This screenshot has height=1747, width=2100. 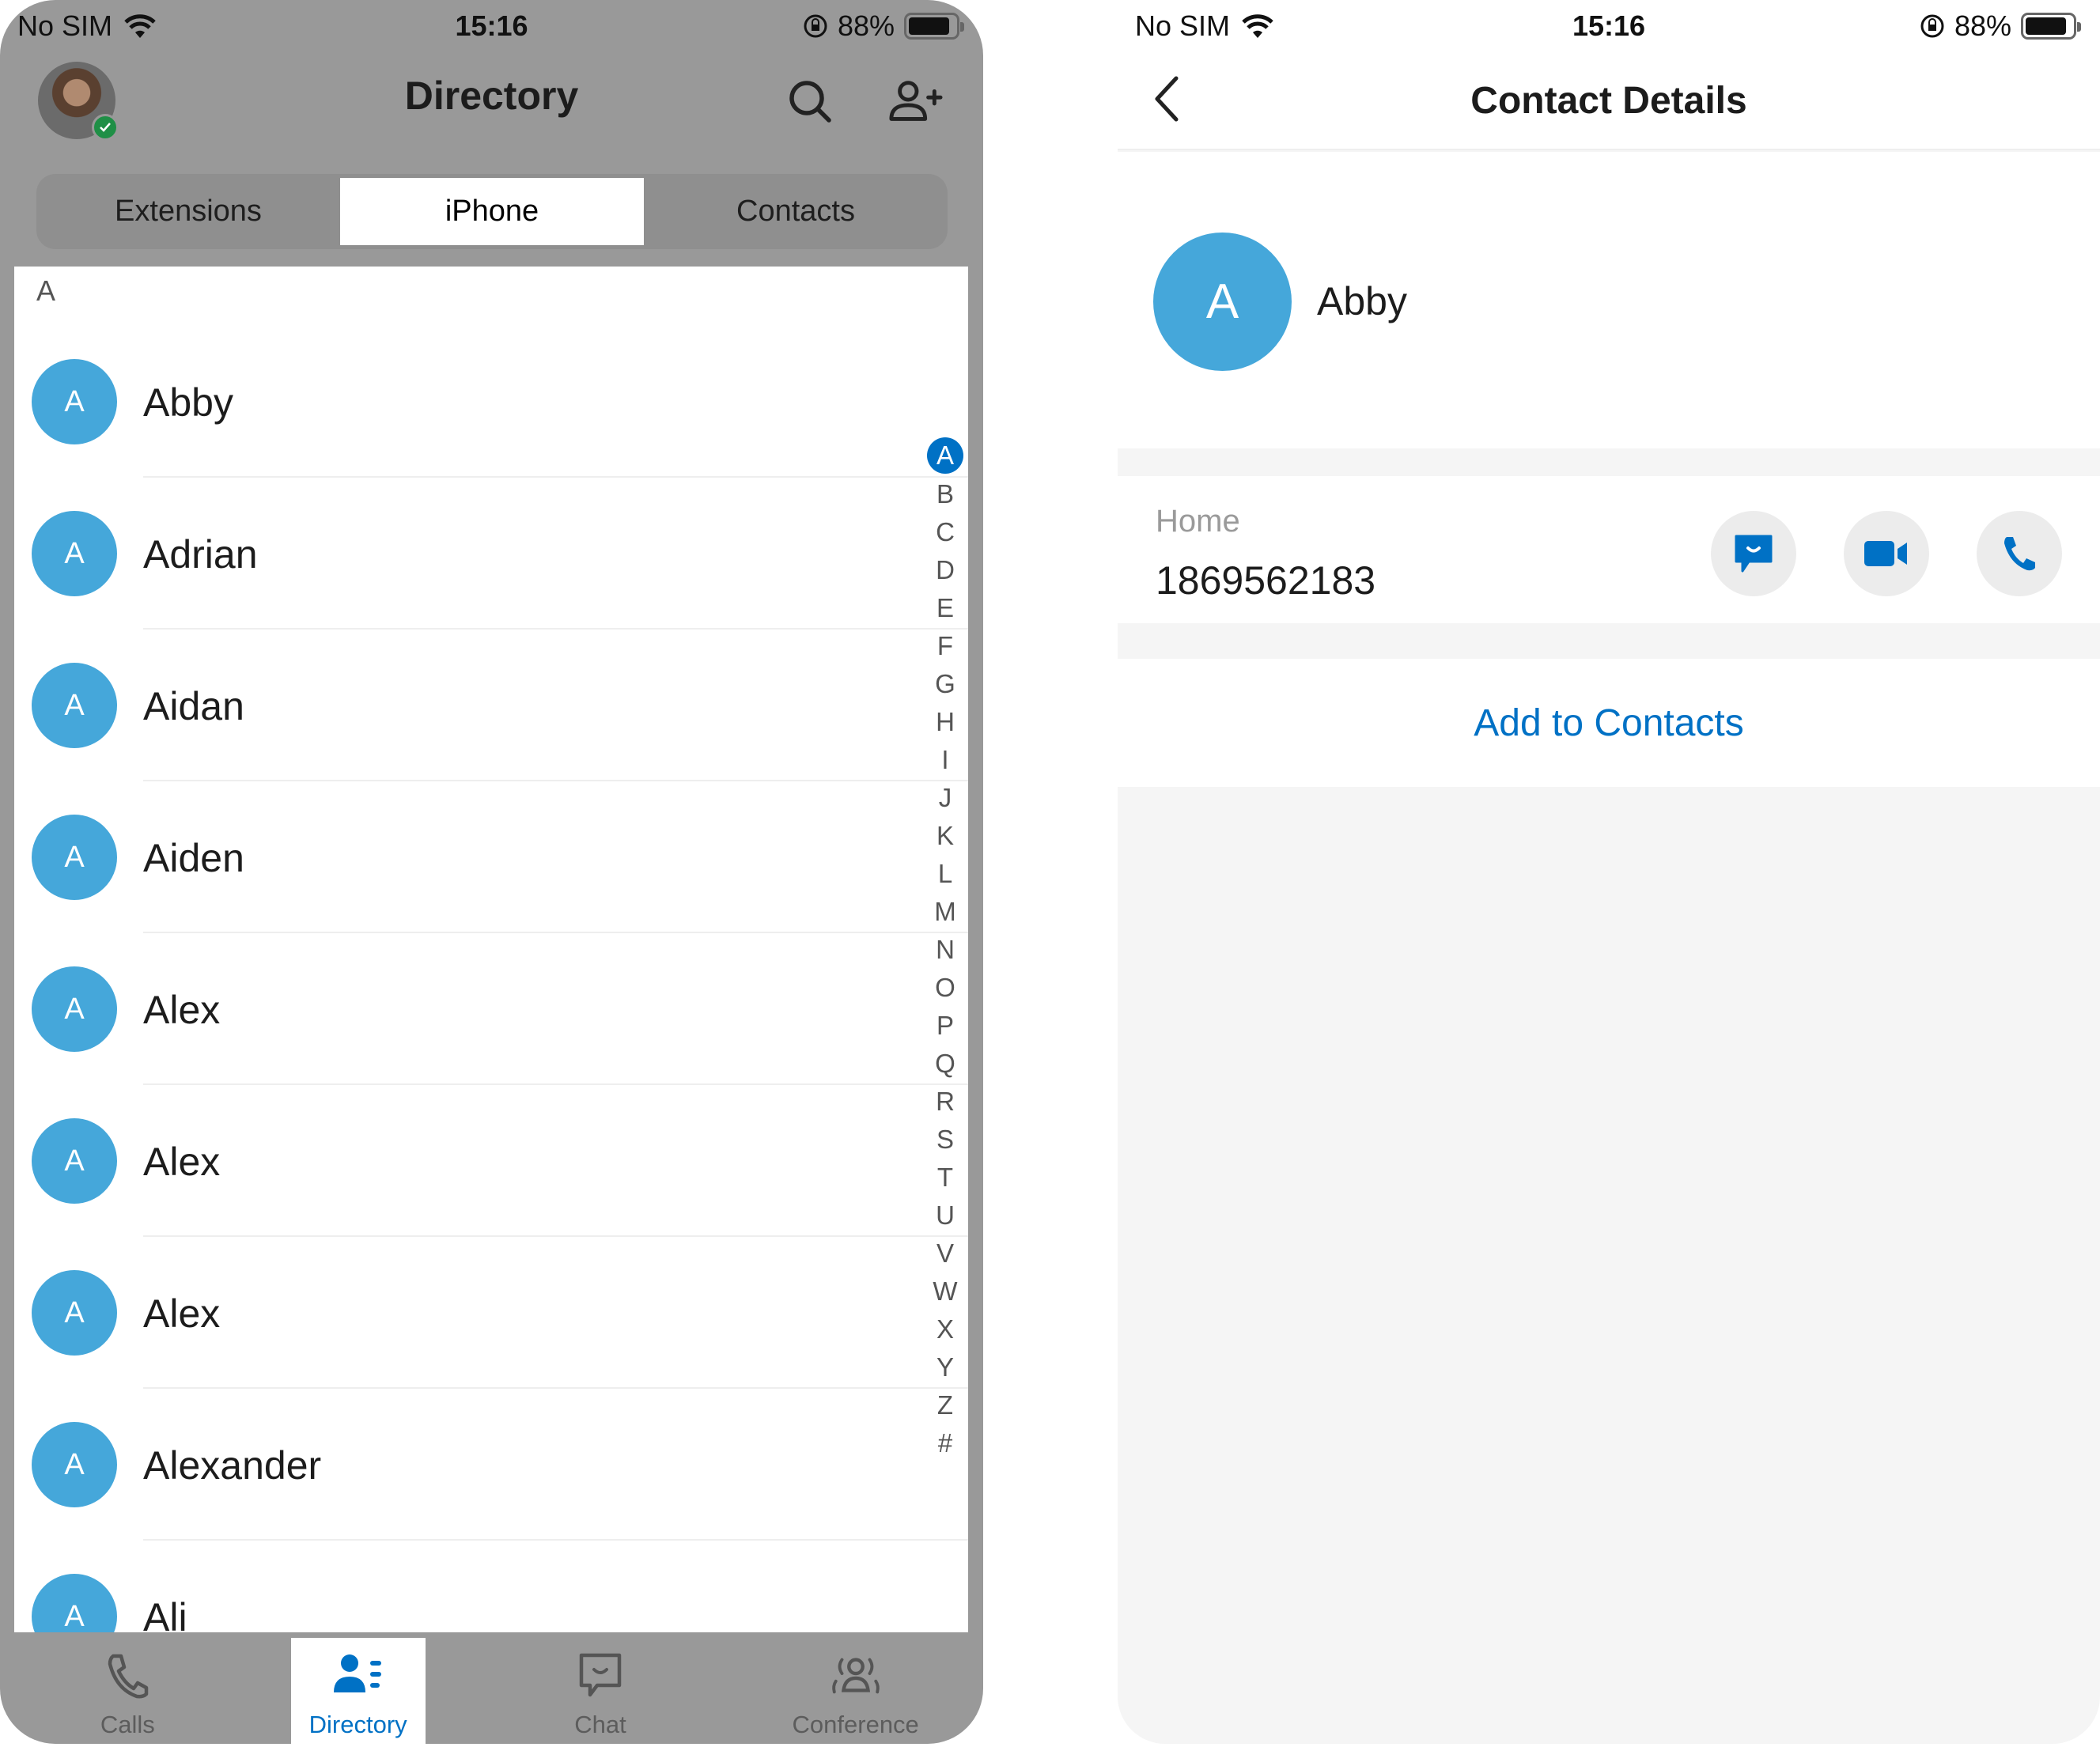 I want to click on call-icon, so click(x=2019, y=554).